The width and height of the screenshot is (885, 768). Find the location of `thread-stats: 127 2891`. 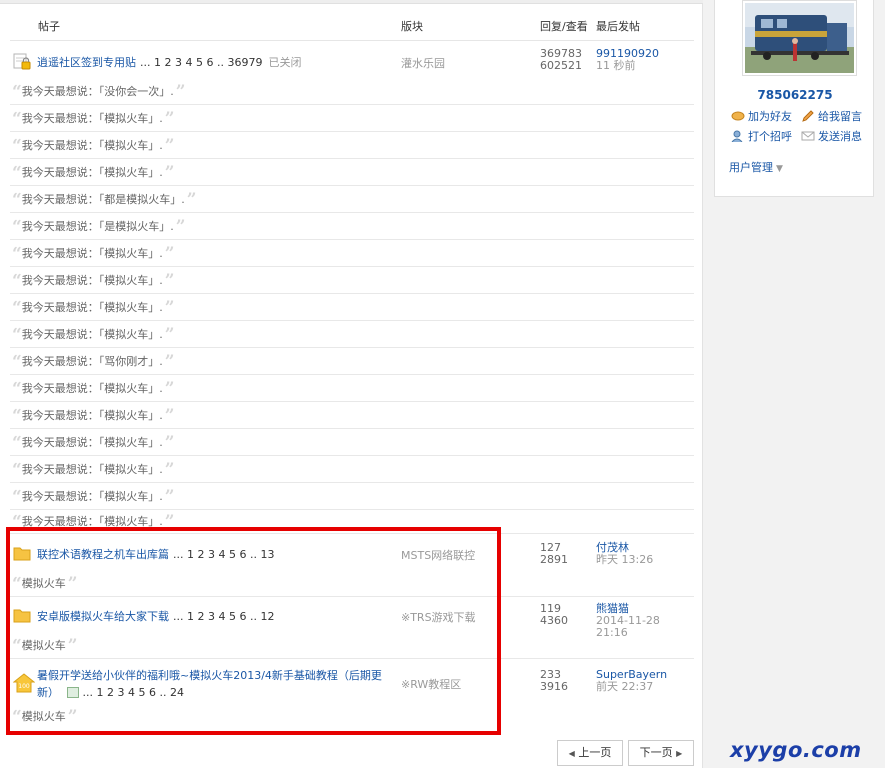

thread-stats: 127 2891 is located at coordinates (554, 554).